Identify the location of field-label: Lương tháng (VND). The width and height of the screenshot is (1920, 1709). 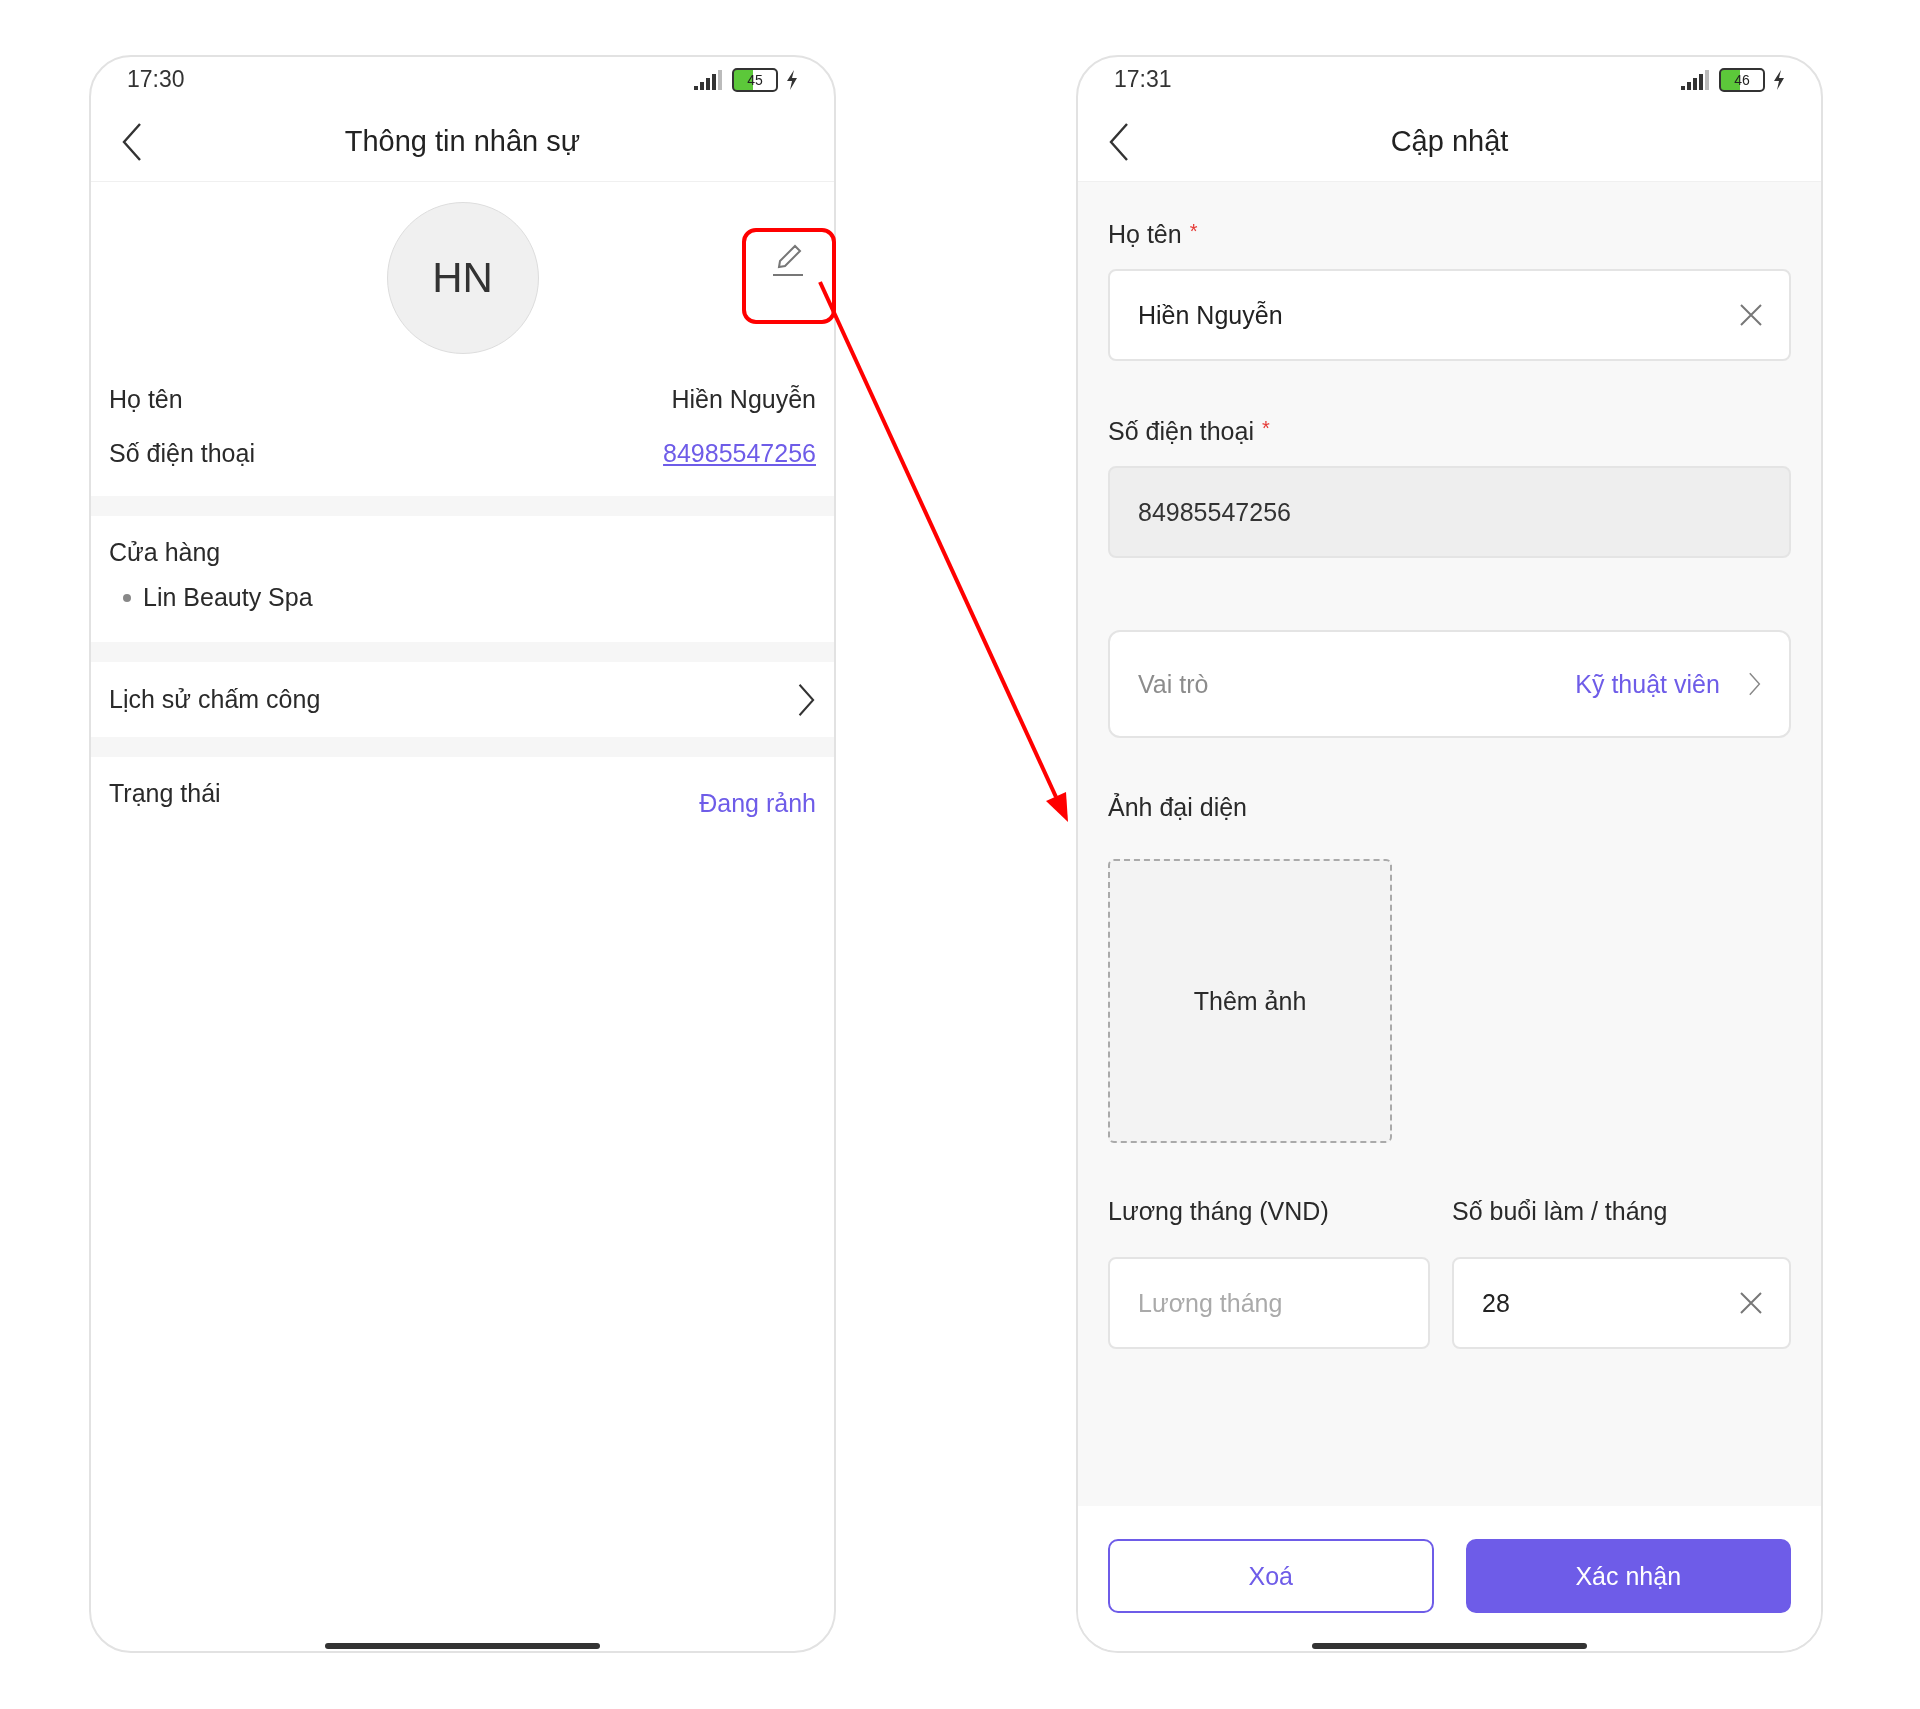
(1218, 1211).